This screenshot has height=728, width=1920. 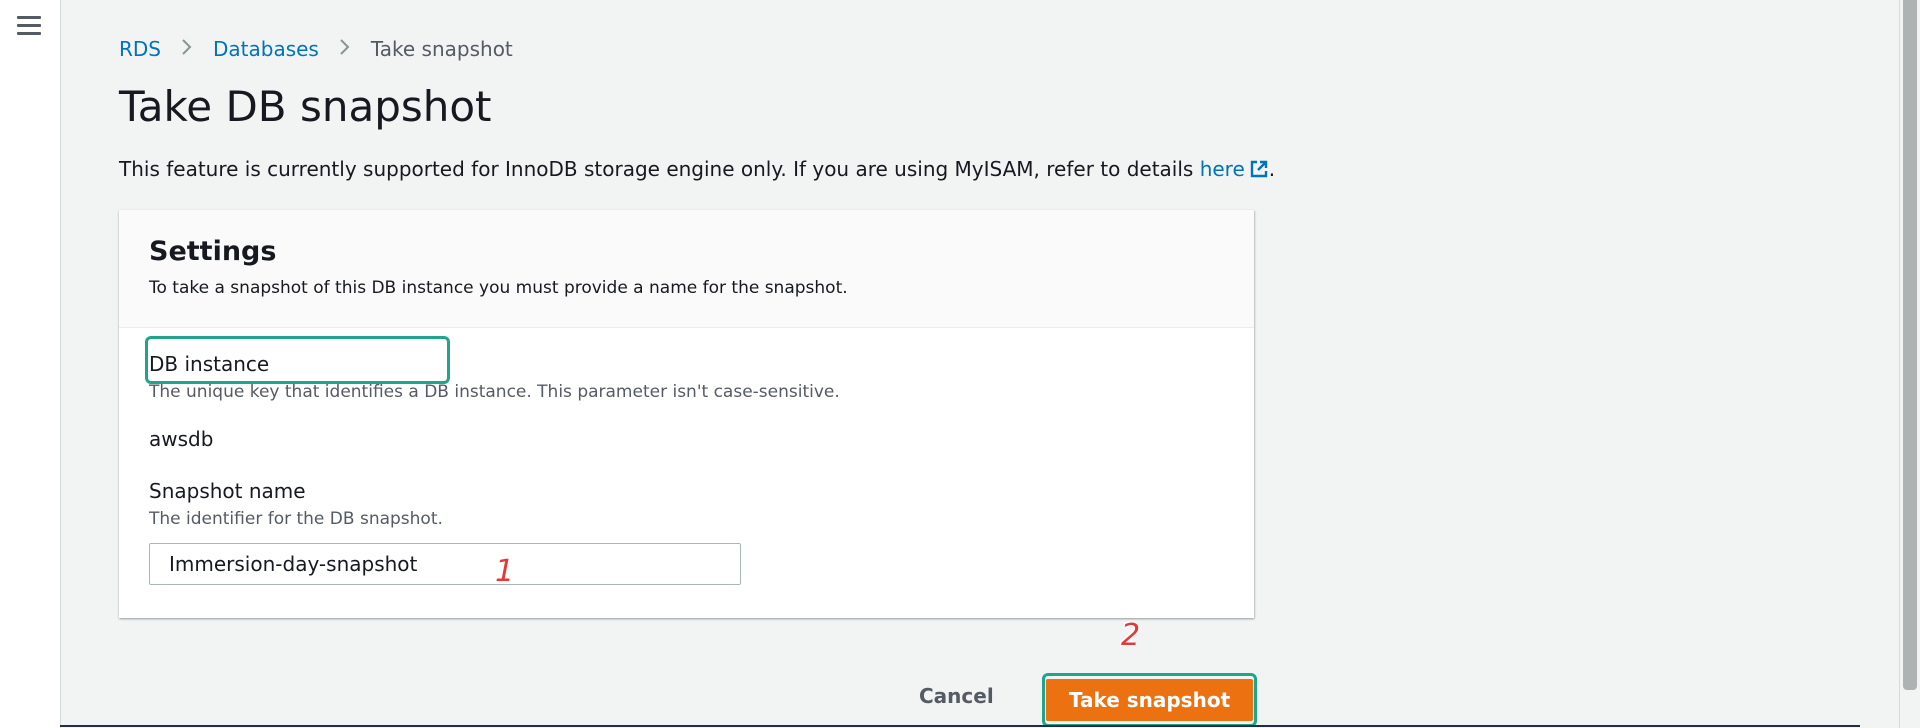 I want to click on scrollbar-thumb, so click(x=1910, y=345).